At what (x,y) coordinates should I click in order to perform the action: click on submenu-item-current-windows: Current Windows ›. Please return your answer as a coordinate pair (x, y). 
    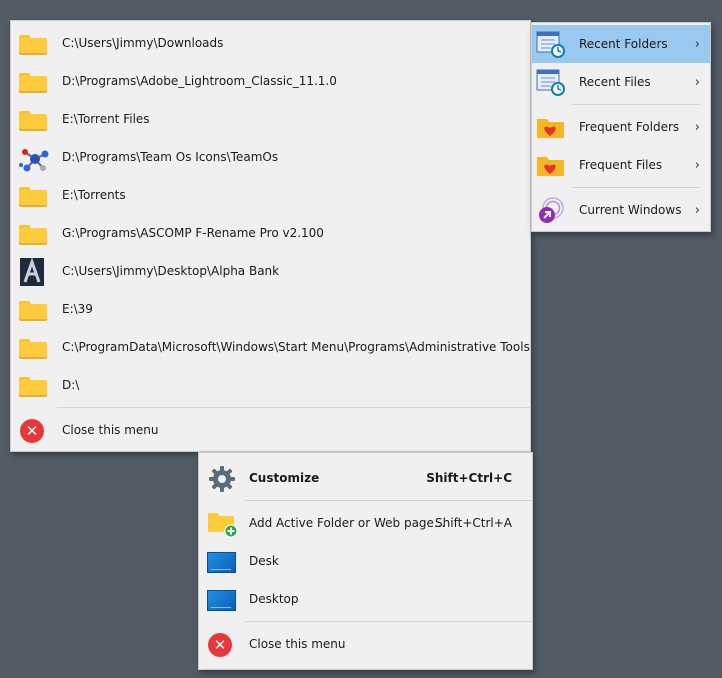
    Looking at the image, I should click on (621, 210).